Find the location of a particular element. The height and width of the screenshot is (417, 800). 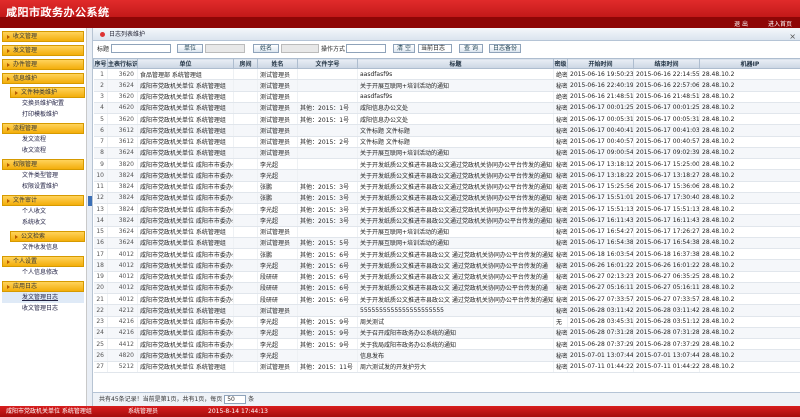

search-button: 查 询 is located at coordinates (471, 48).